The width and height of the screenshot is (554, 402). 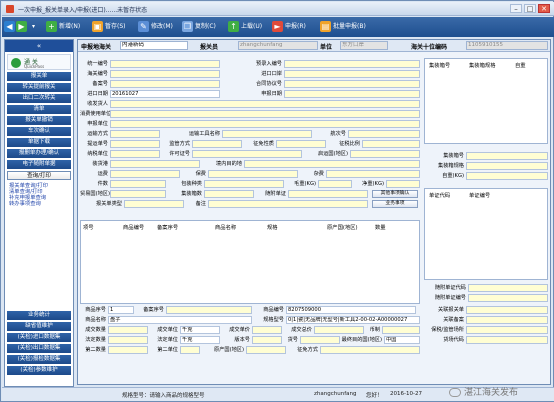 What do you see at coordinates (544, 8) in the screenshot?
I see `close-button: ✕` at bounding box center [544, 8].